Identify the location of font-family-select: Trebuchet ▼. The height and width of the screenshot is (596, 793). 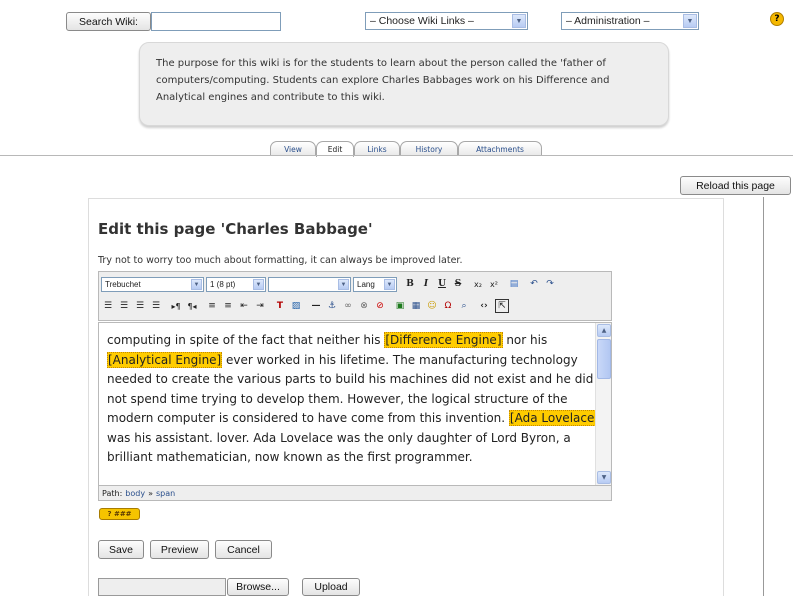
(152, 284).